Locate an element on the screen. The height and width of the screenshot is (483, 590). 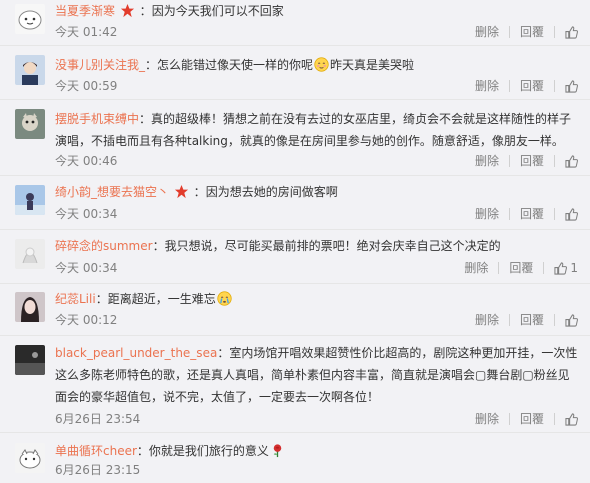
username-link: 纪蕊Lili is located at coordinates (75, 299).